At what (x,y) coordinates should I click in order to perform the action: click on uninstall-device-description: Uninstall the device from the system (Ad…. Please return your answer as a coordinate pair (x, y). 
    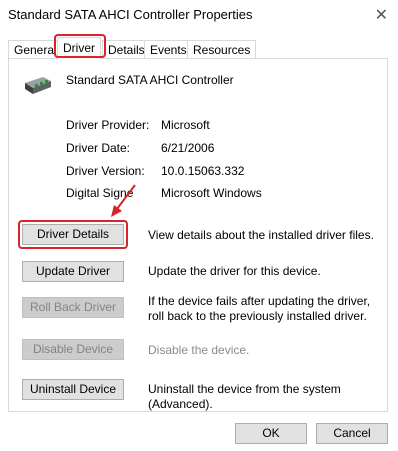
    Looking at the image, I should click on (244, 396).